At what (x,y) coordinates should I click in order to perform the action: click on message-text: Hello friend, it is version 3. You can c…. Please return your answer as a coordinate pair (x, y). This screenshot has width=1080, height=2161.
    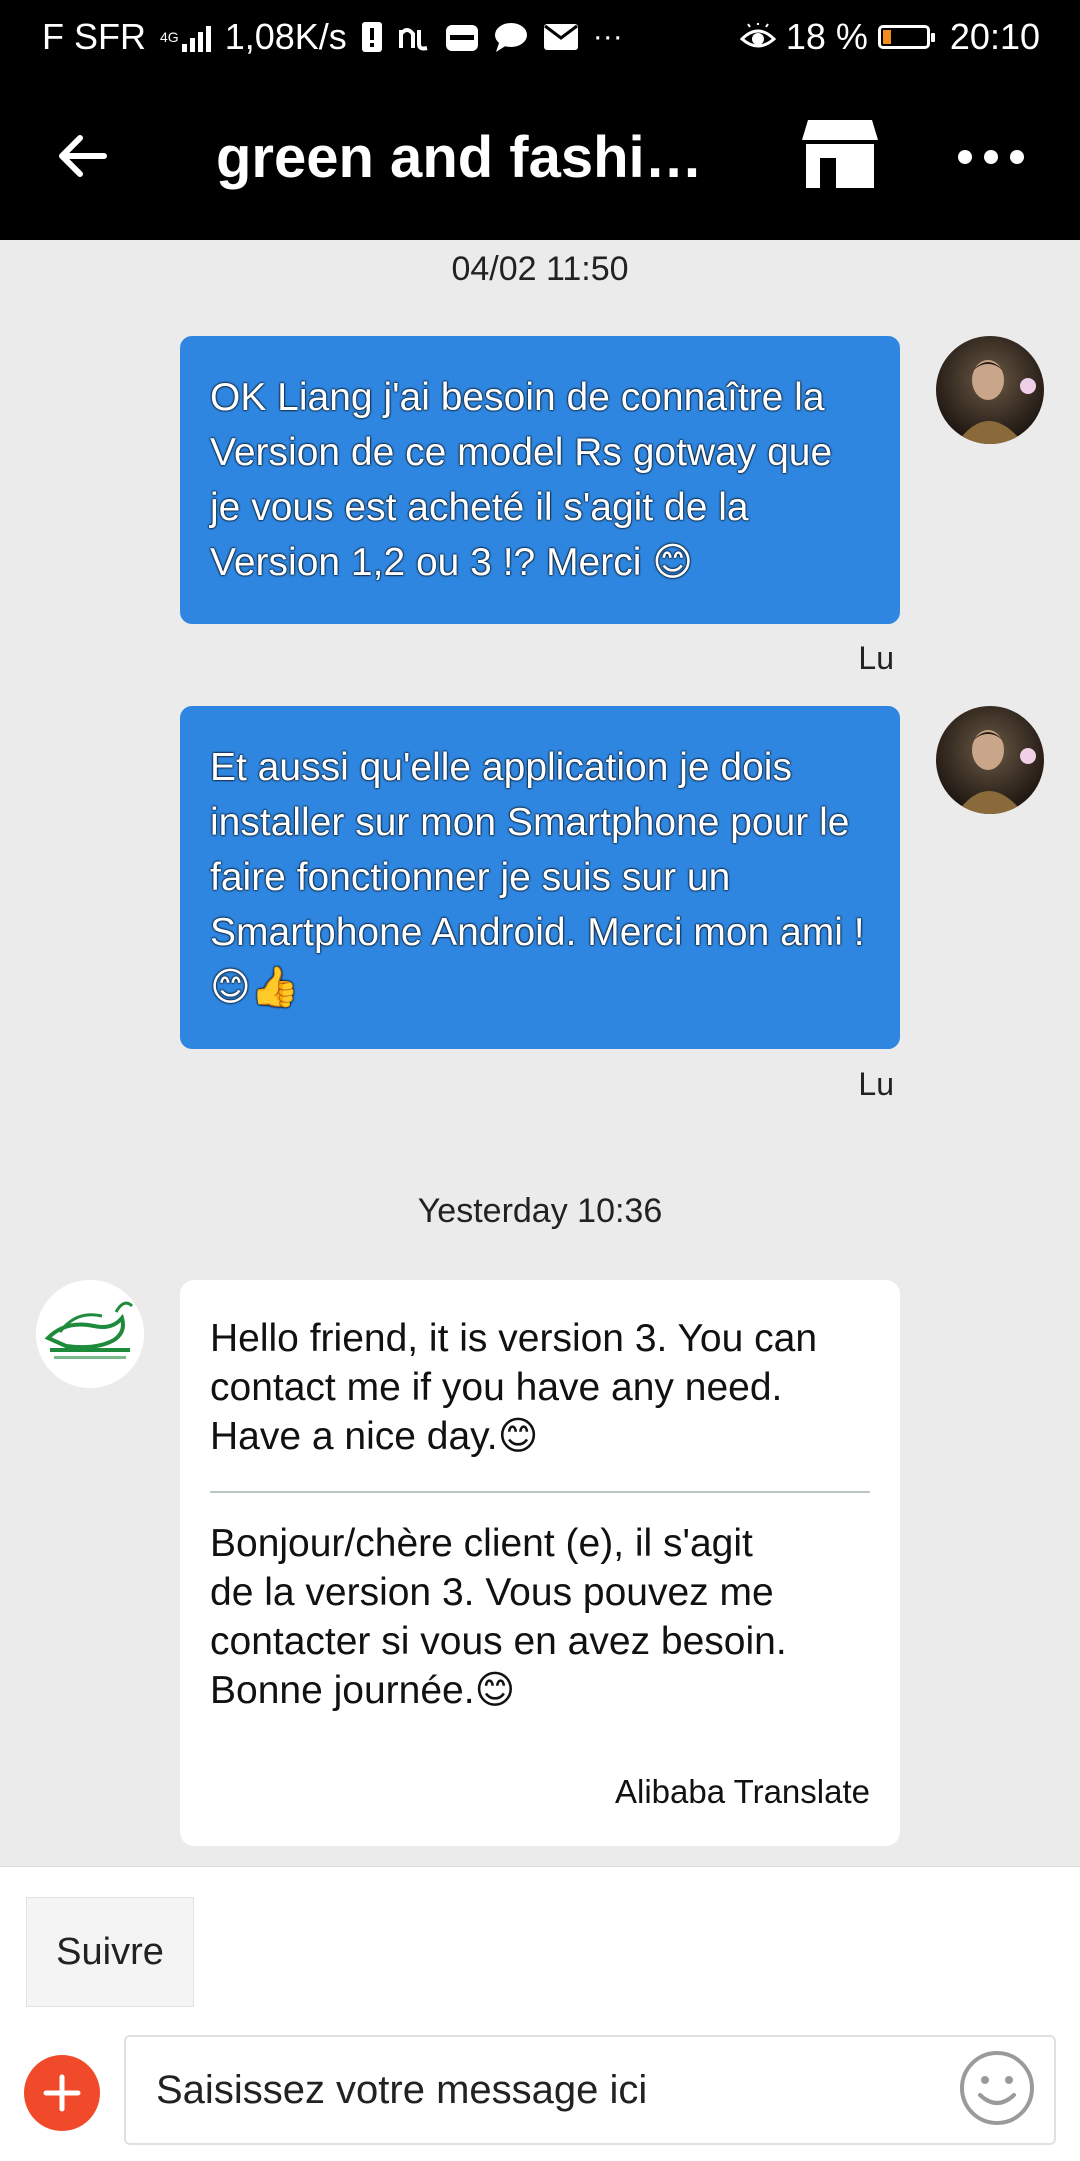
    Looking at the image, I should click on (514, 1387).